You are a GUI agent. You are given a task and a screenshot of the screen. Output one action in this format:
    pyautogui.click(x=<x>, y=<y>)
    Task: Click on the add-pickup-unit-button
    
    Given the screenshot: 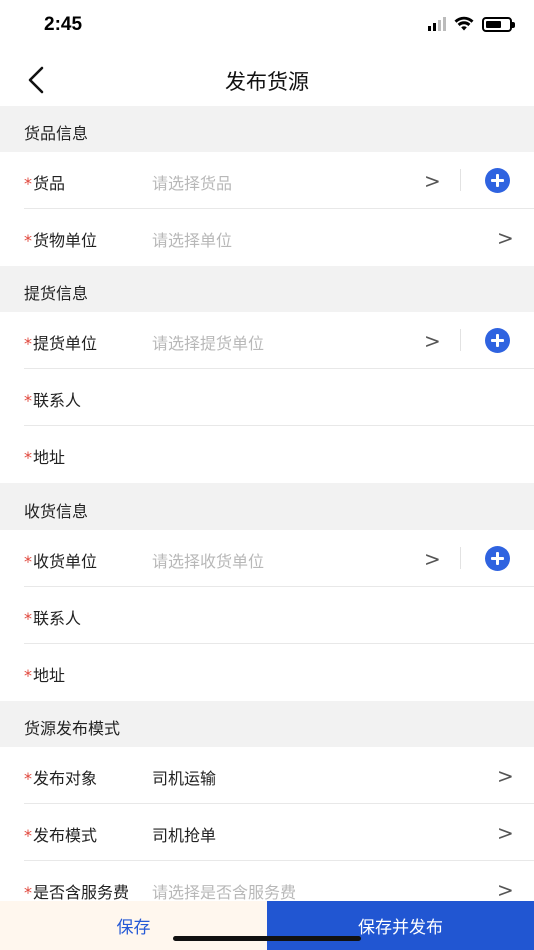 What is the action you would take?
    pyautogui.click(x=497, y=340)
    